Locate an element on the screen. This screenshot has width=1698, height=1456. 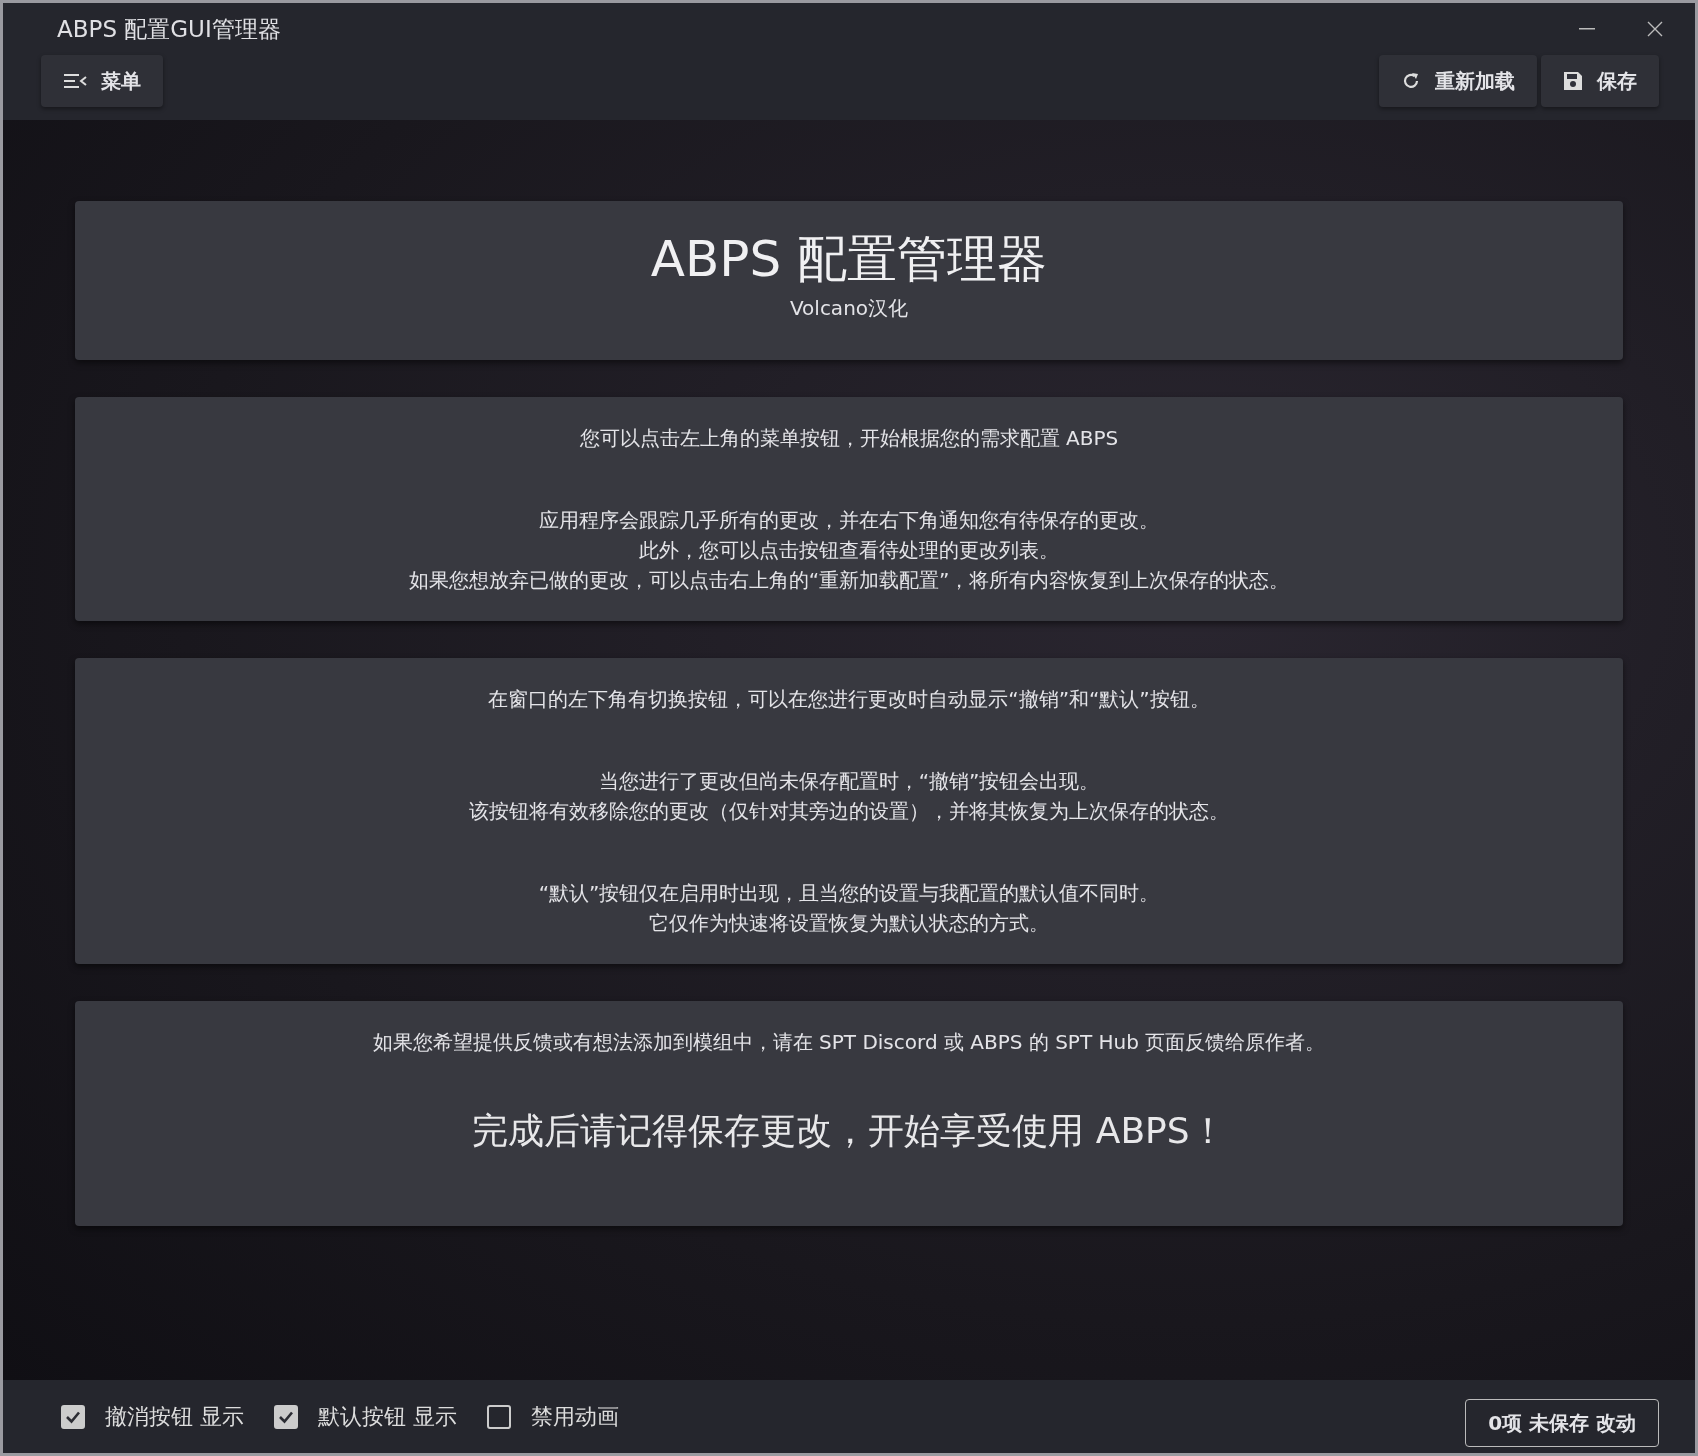
info-text: “默认”按钮仅在启用时出现，且当您的设置与我配置的默认值不同时。 is located at coordinates (849, 893).